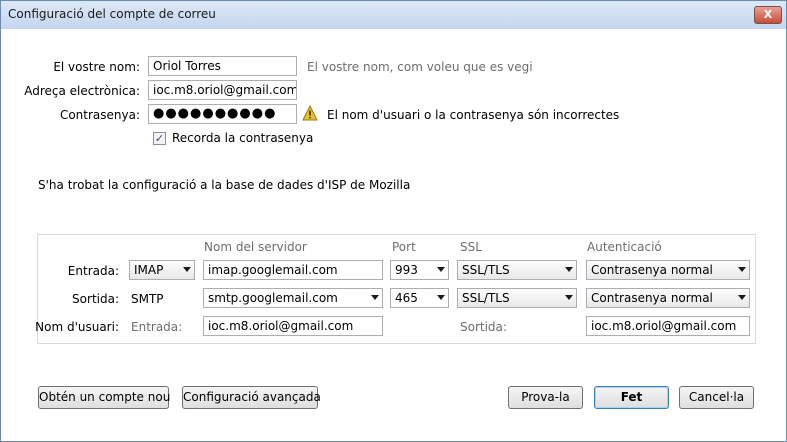  I want to click on cancel-button: Cancel·la, so click(716, 397).